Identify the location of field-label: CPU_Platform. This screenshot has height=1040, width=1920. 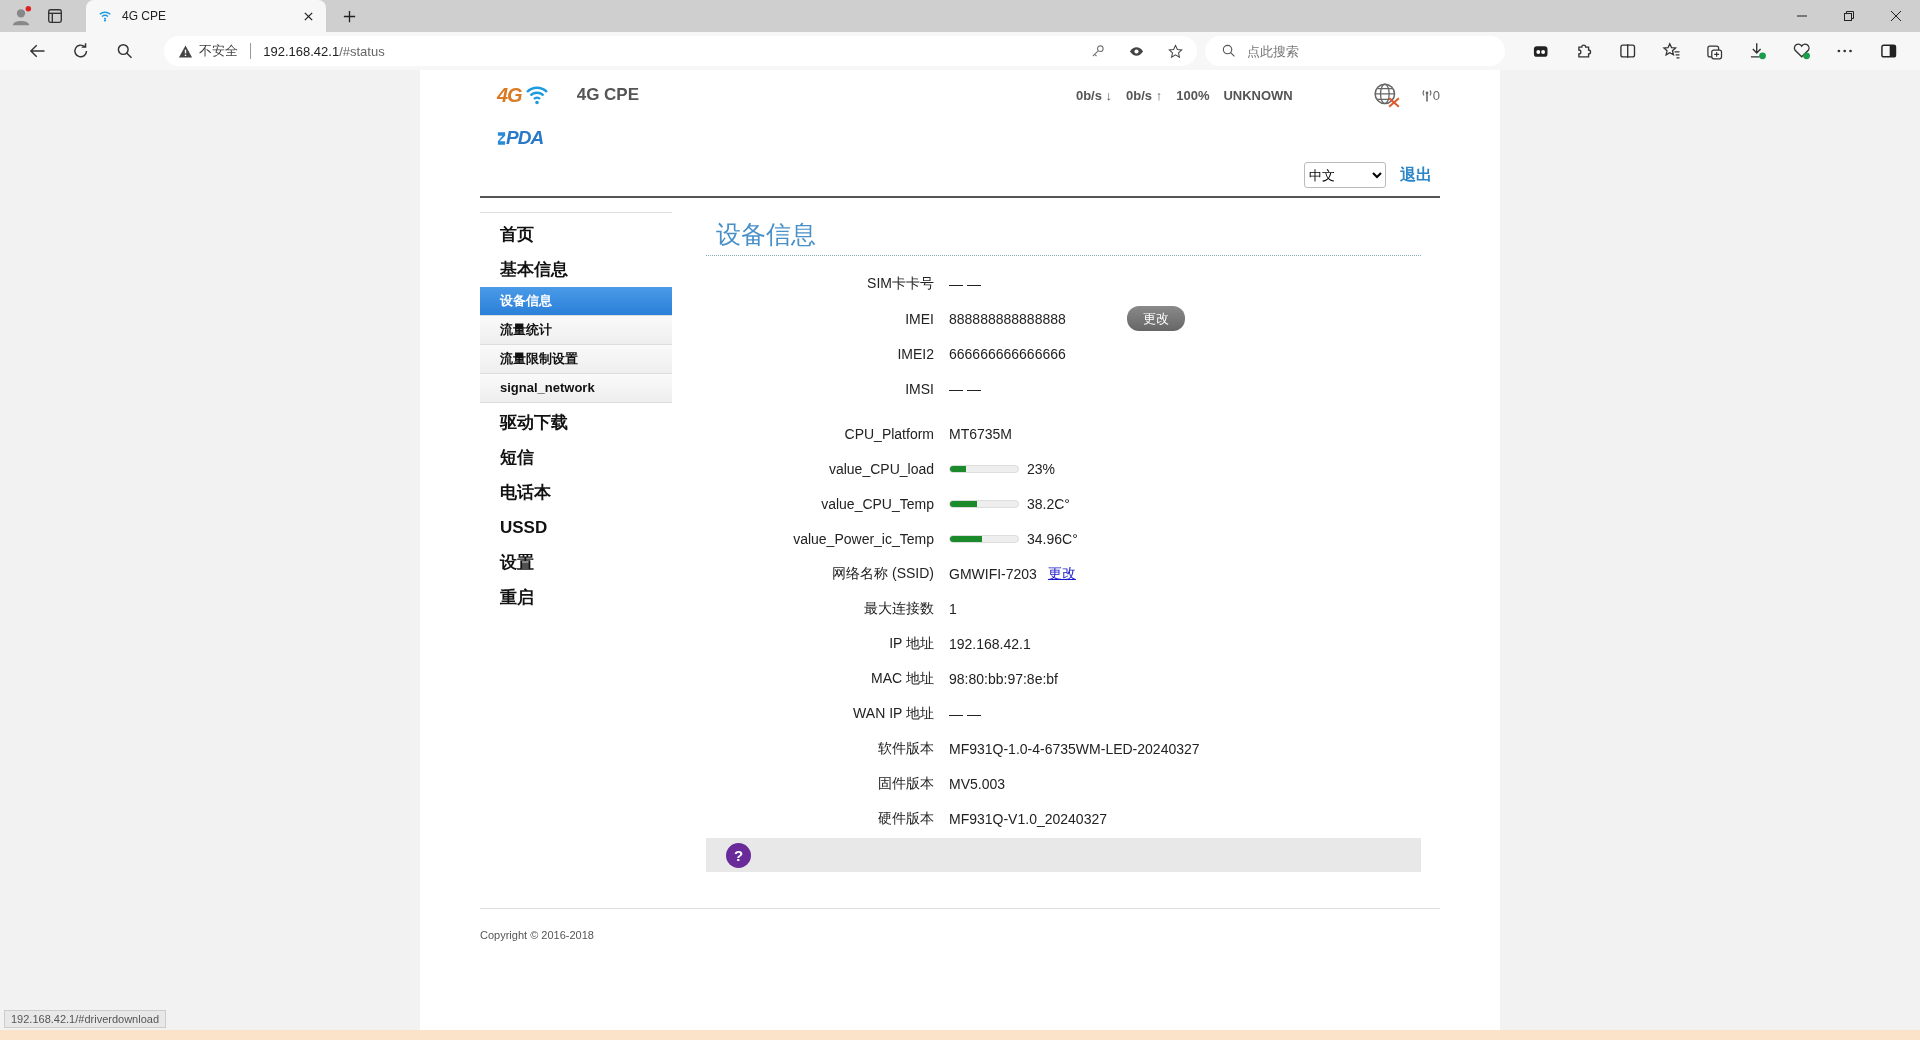
(888, 433).